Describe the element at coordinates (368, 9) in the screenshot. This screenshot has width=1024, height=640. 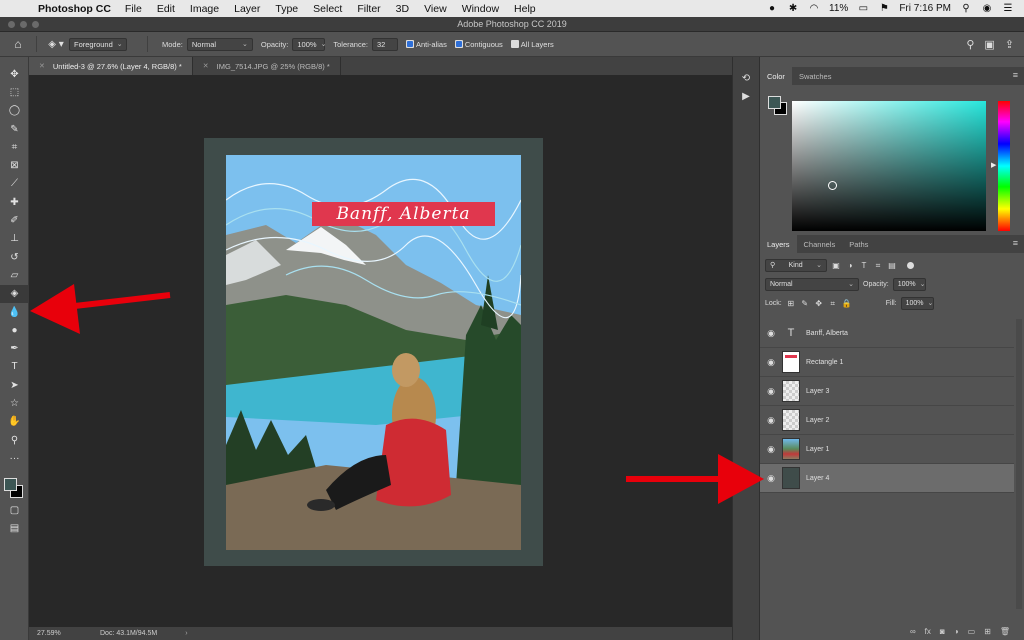
I see `menu-filter: Filter` at that location.